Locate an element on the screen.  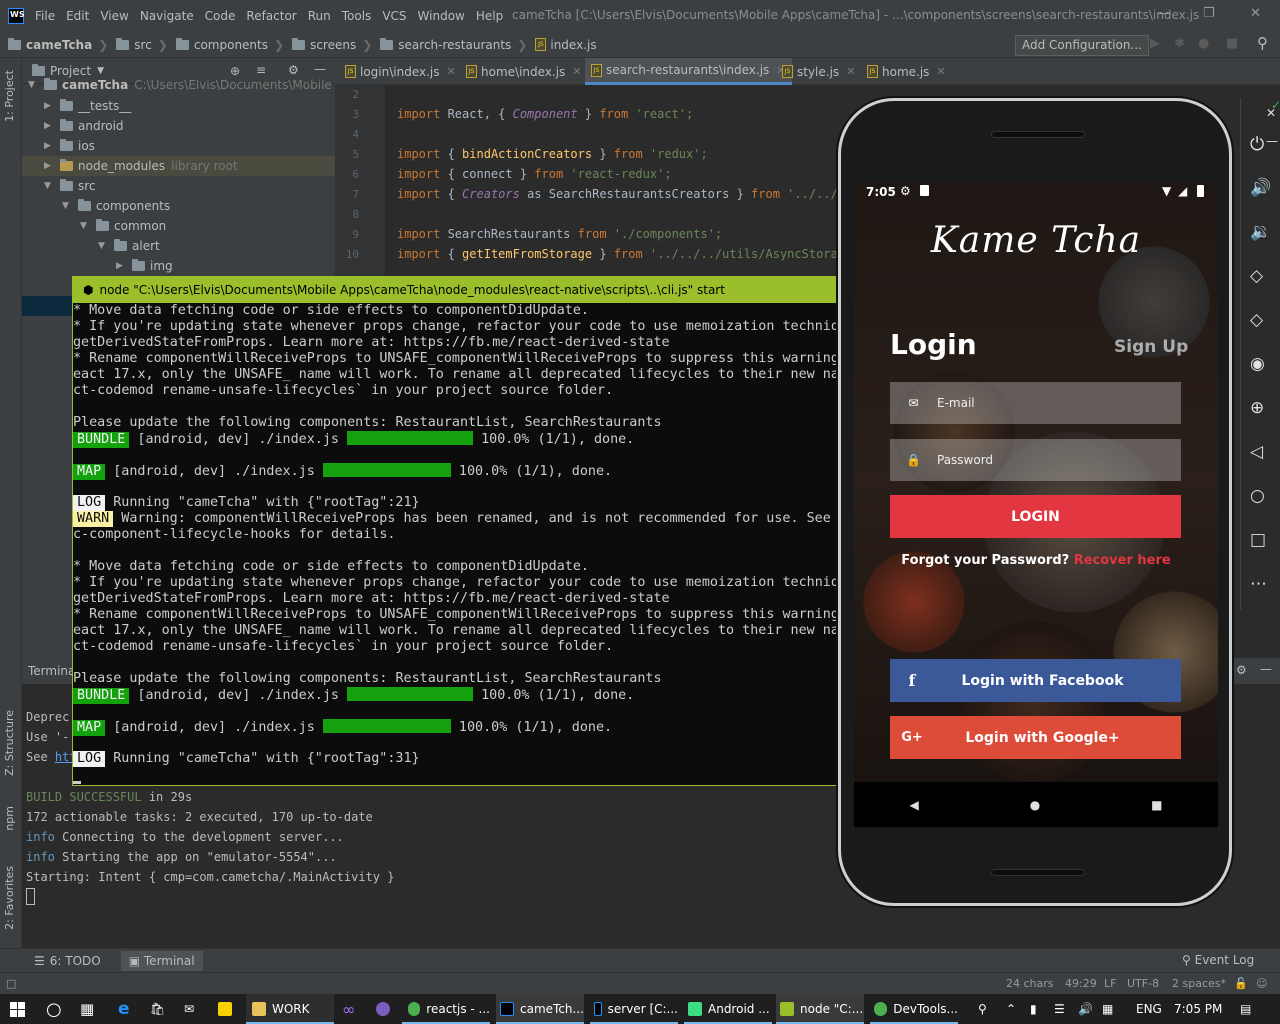
back-icon: ◁ is located at coordinates (1256, 452).